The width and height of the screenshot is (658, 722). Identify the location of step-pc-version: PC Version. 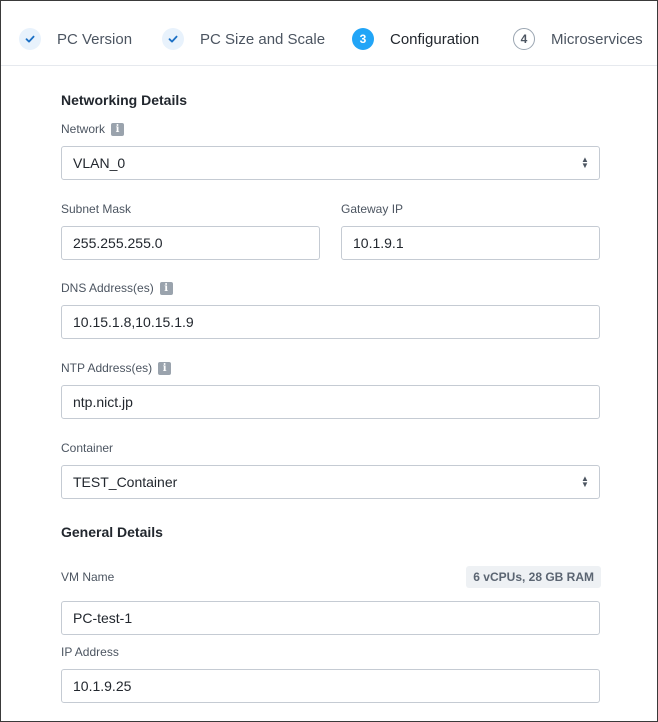
(75, 39).